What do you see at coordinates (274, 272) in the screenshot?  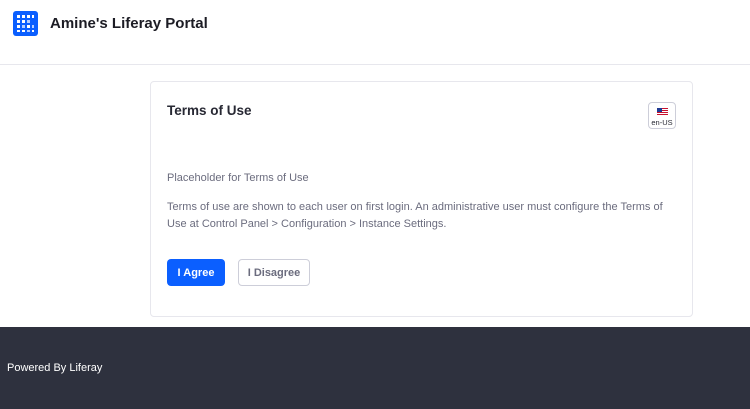 I see `disagree-button: I Disagree` at bounding box center [274, 272].